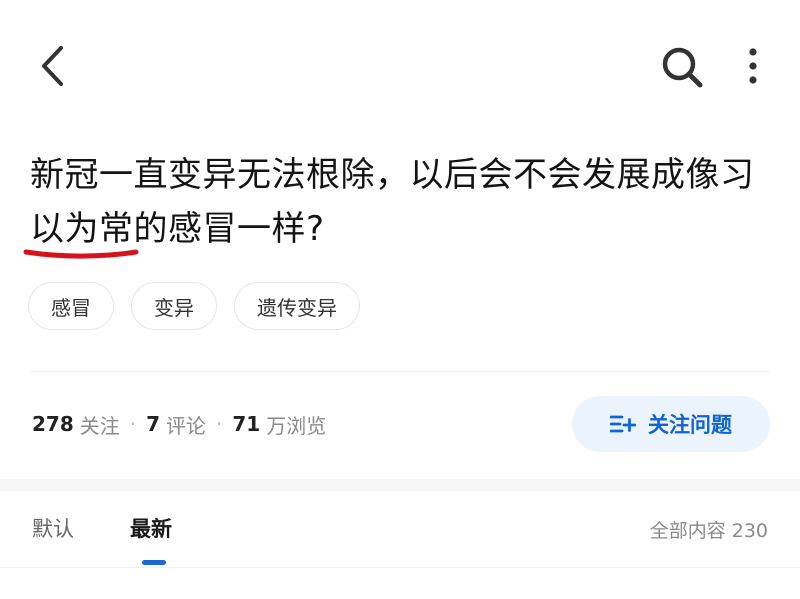 The image size is (800, 599). Describe the element at coordinates (246, 424) in the screenshot. I see `views-count: 71` at that location.